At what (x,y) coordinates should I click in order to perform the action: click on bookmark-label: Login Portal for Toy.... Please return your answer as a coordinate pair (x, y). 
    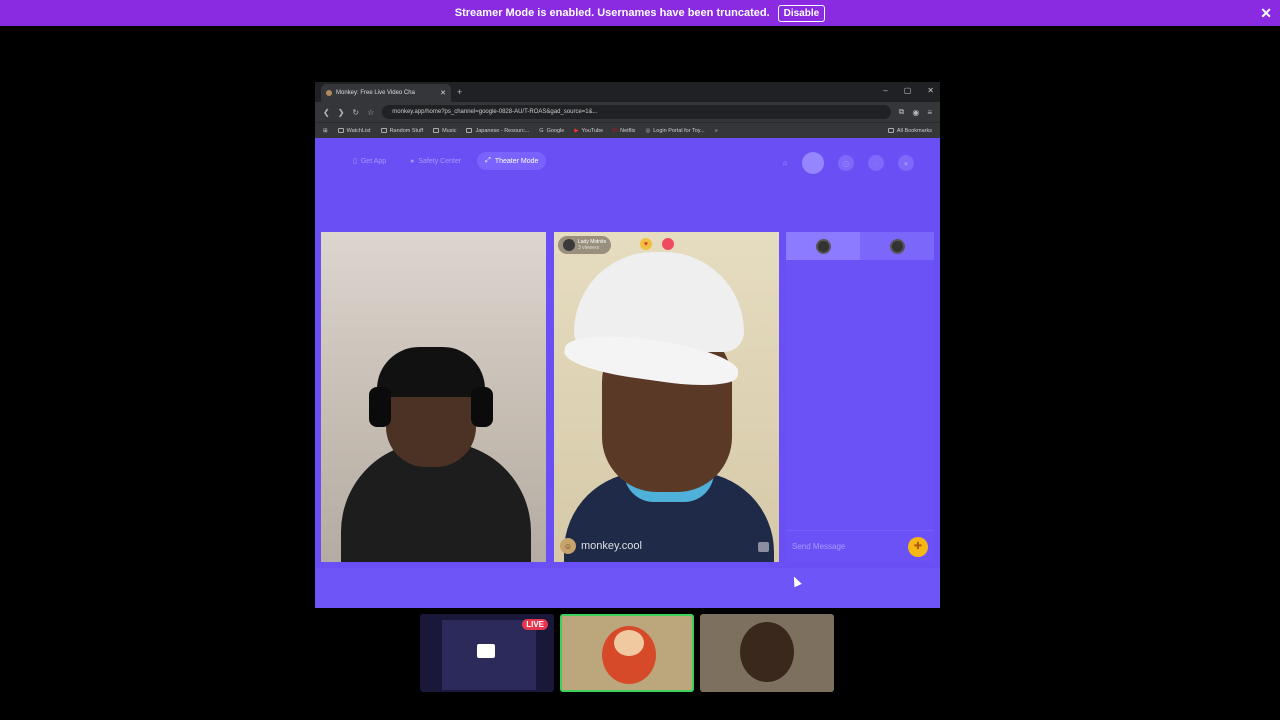
    Looking at the image, I should click on (679, 130).